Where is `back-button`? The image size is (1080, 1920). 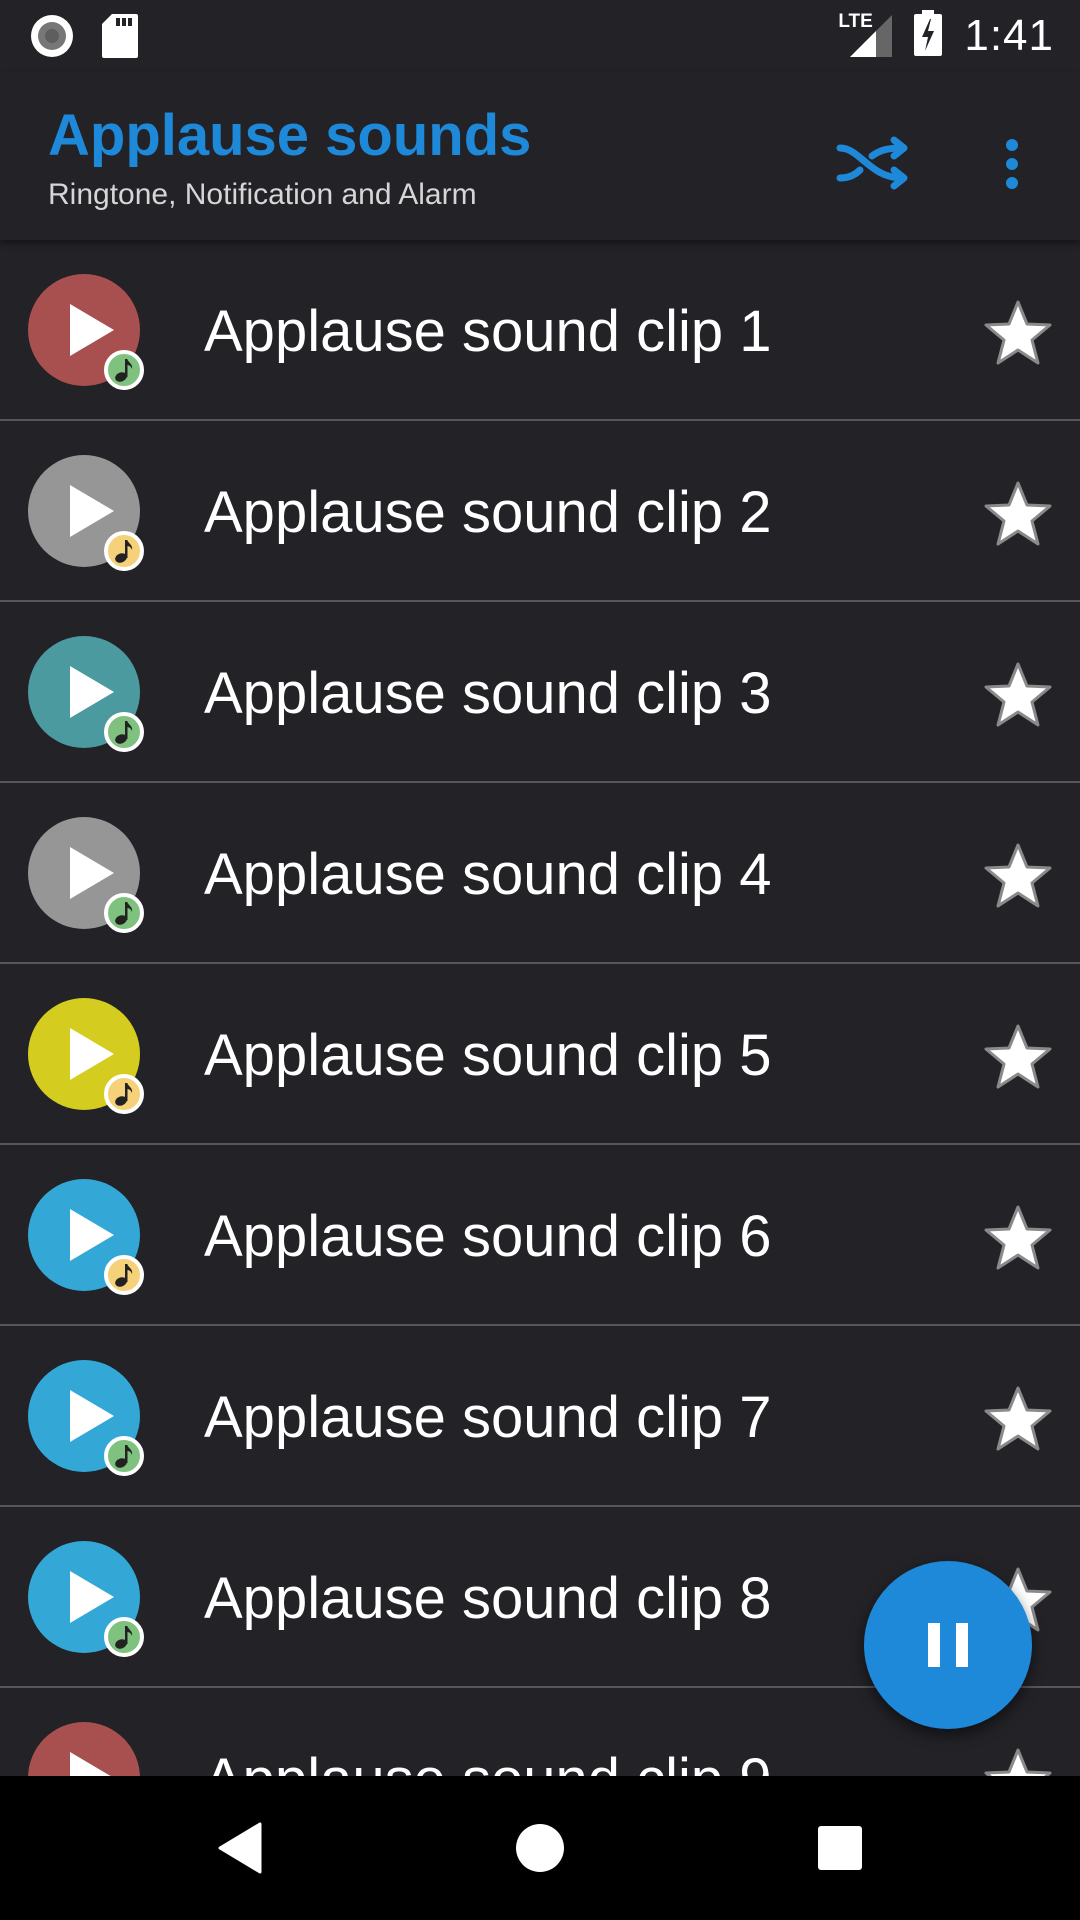
back-button is located at coordinates (240, 1848).